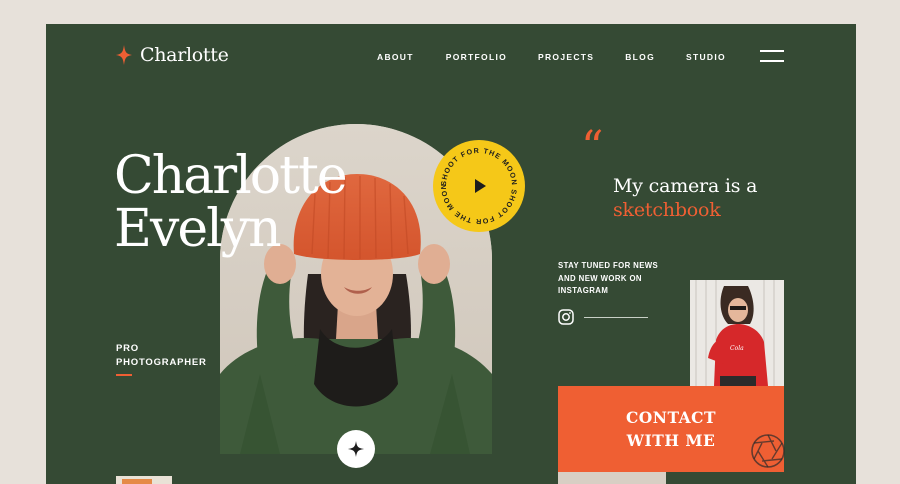 The image size is (900, 484). Describe the element at coordinates (161, 356) in the screenshot. I see `role-label: PRO PHOTOGRAPHER` at that location.